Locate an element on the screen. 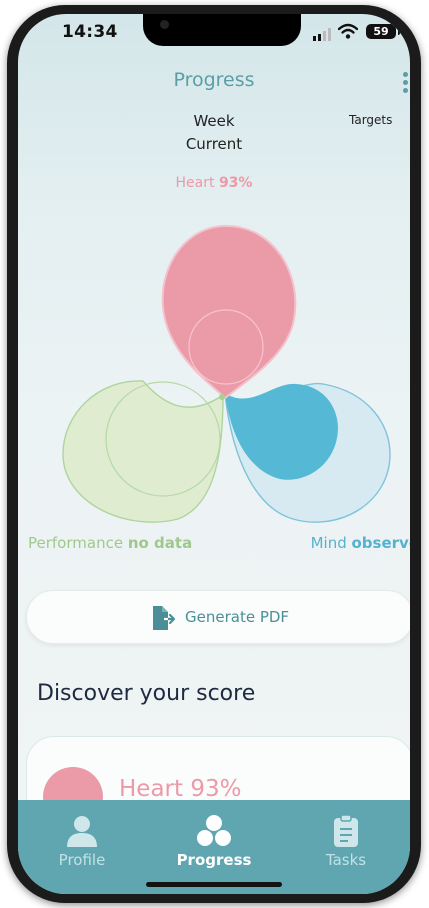 This screenshot has height=908, width=429. mind-value: observe is located at coordinates (381, 543).